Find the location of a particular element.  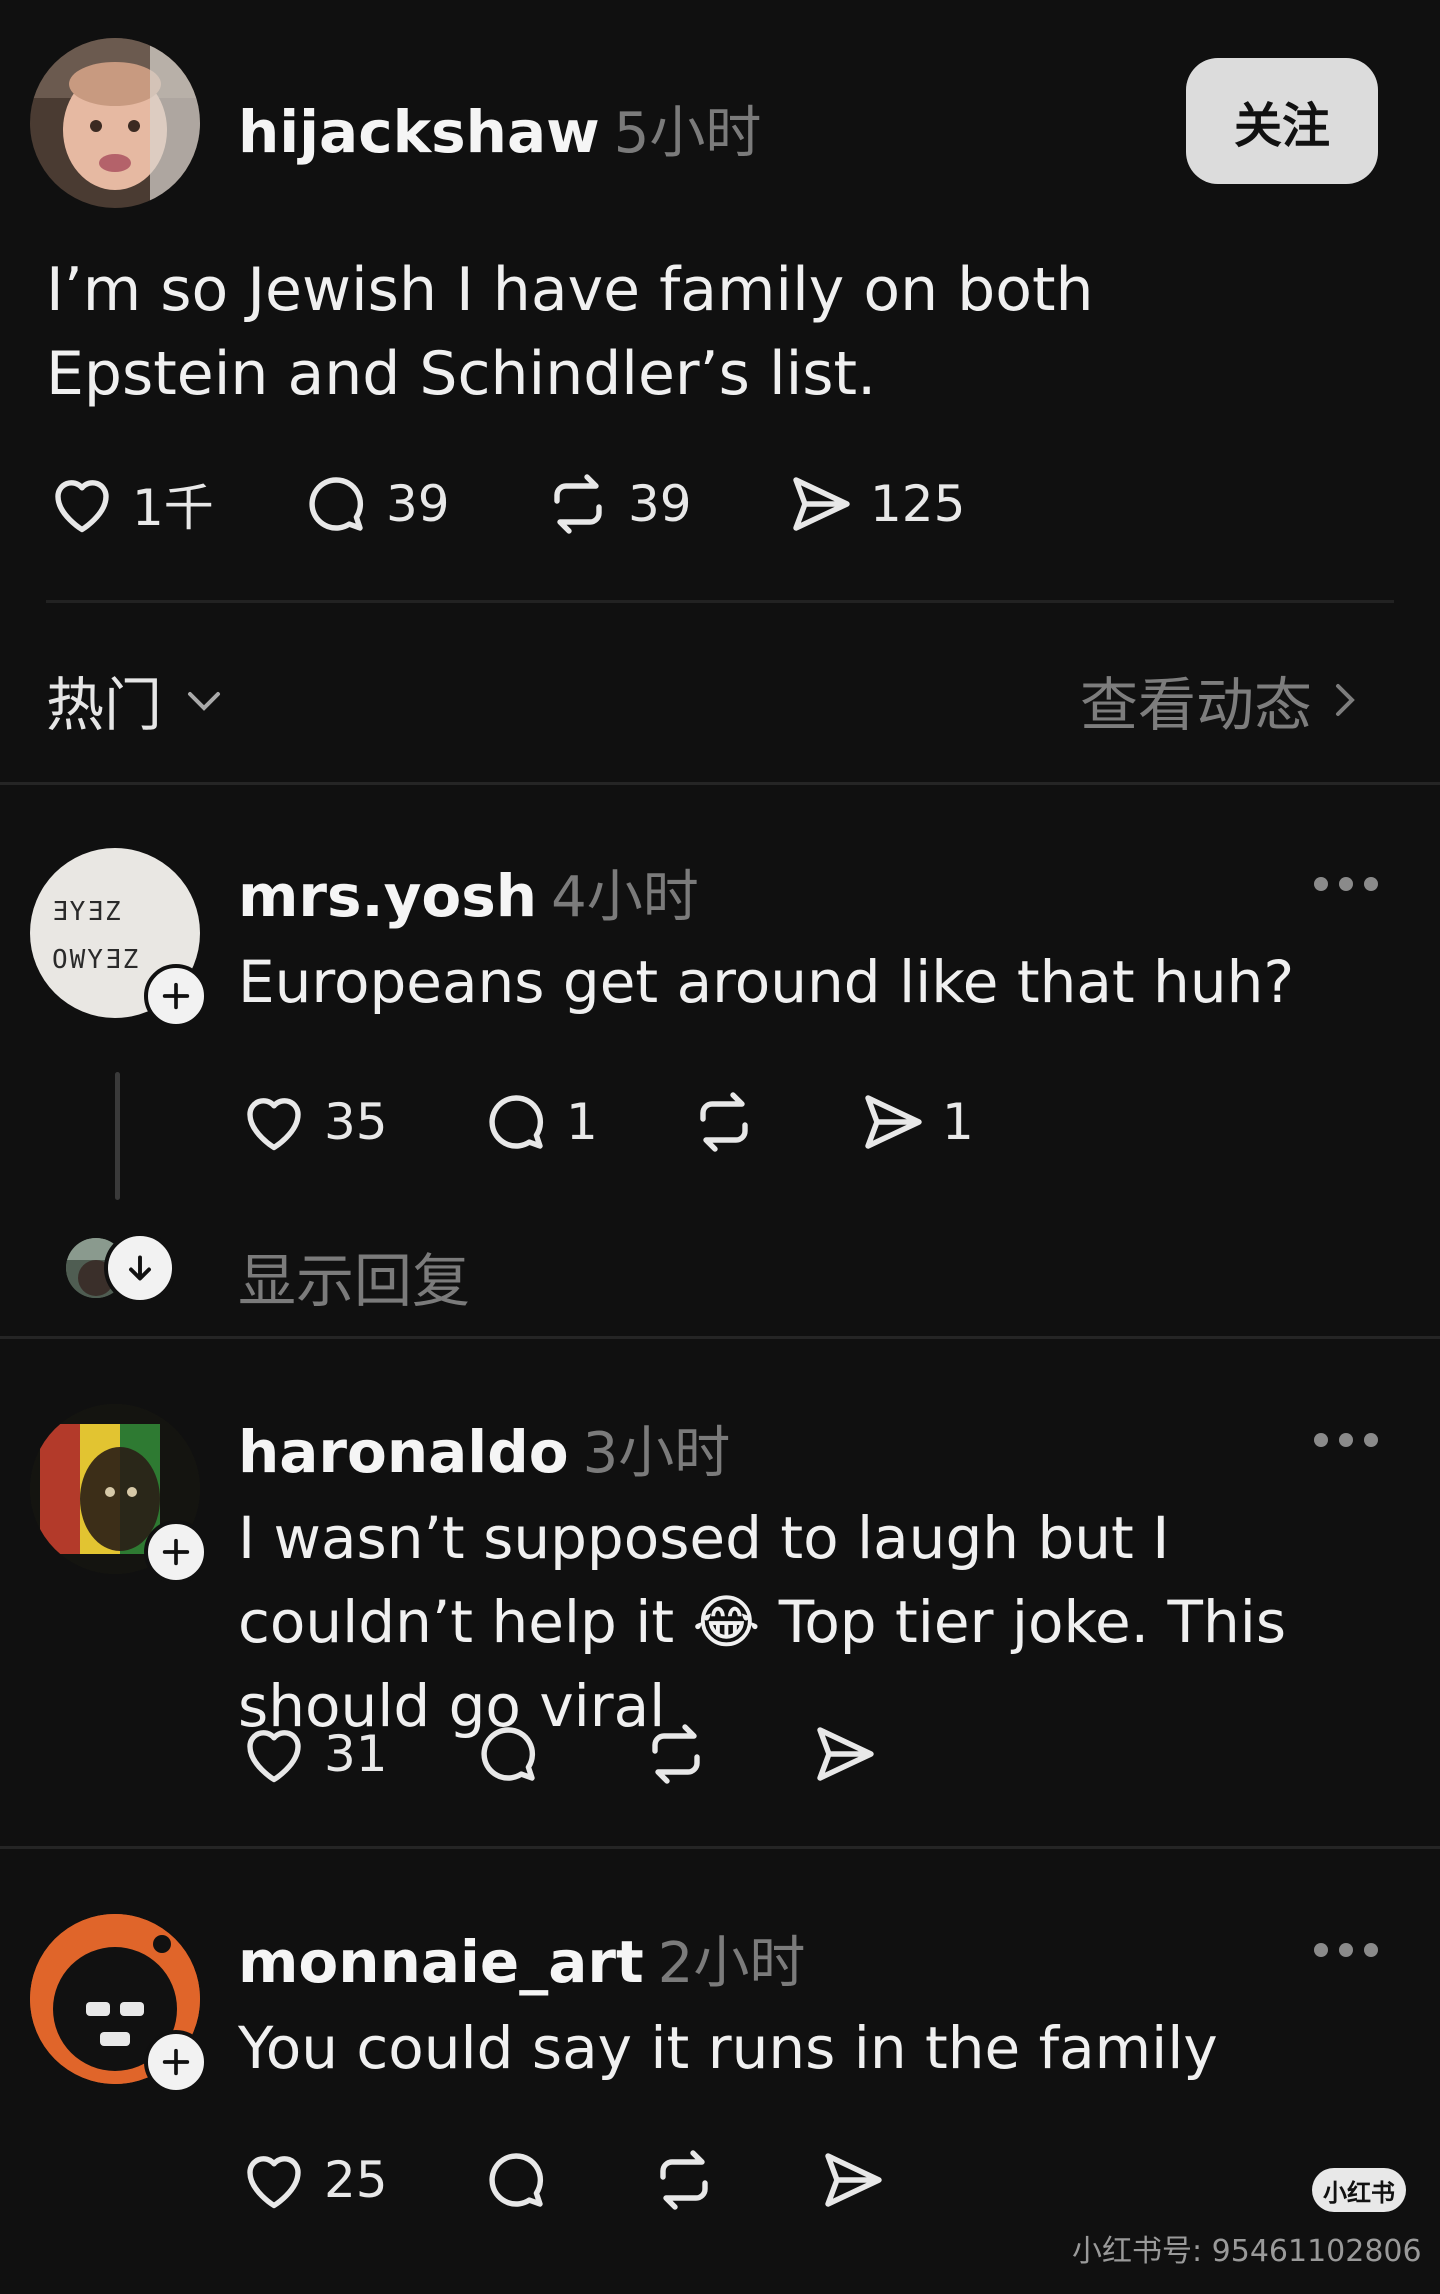

view-activity-label: 查看动态 is located at coordinates (1196, 705).